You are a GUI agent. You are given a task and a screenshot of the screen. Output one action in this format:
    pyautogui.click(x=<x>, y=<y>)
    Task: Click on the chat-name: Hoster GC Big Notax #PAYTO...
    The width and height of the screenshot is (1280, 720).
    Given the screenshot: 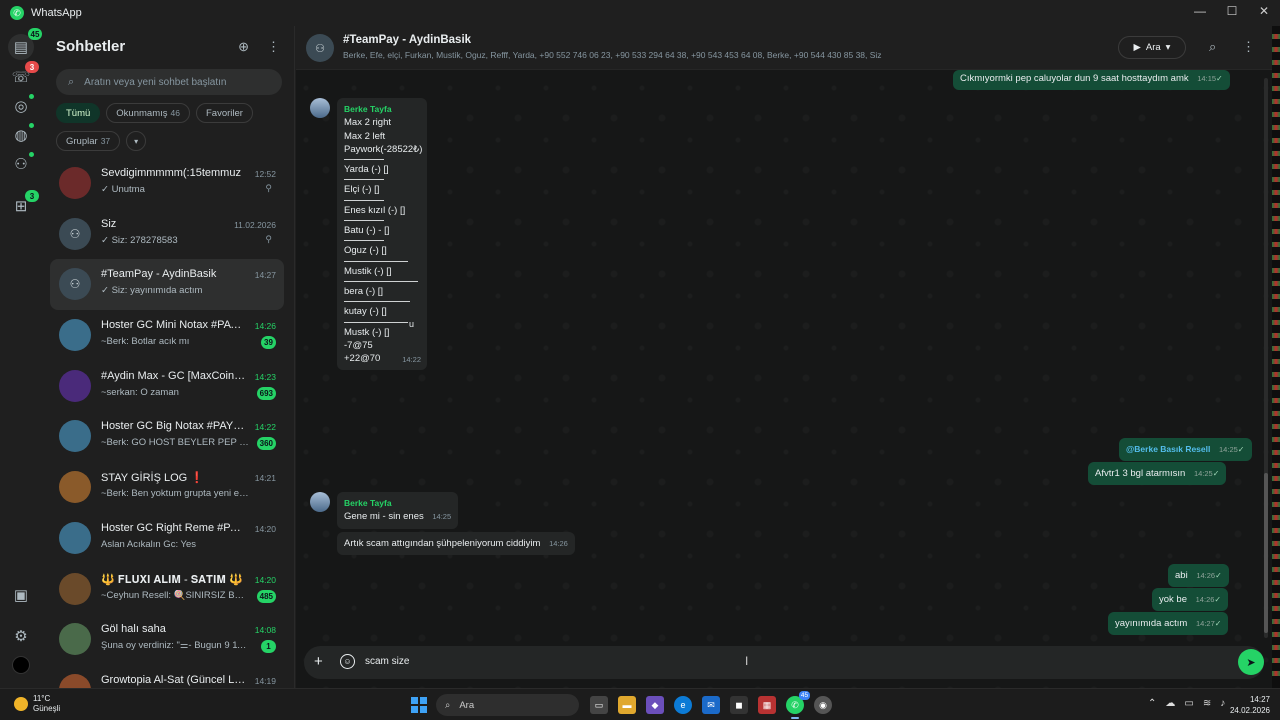 What is the action you would take?
    pyautogui.click(x=173, y=426)
    